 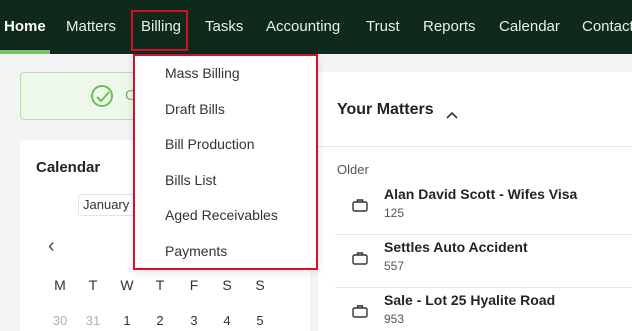 I want to click on chevron-left-icon: ‹, so click(x=51, y=246).